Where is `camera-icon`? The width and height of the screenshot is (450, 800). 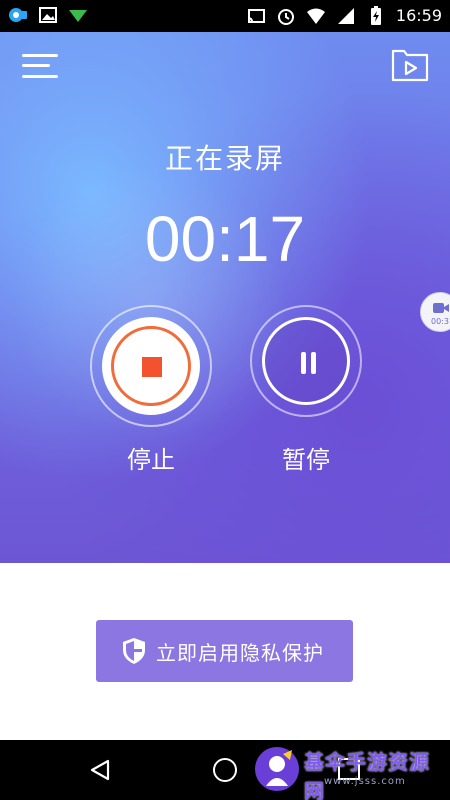
camera-icon is located at coordinates (441, 308).